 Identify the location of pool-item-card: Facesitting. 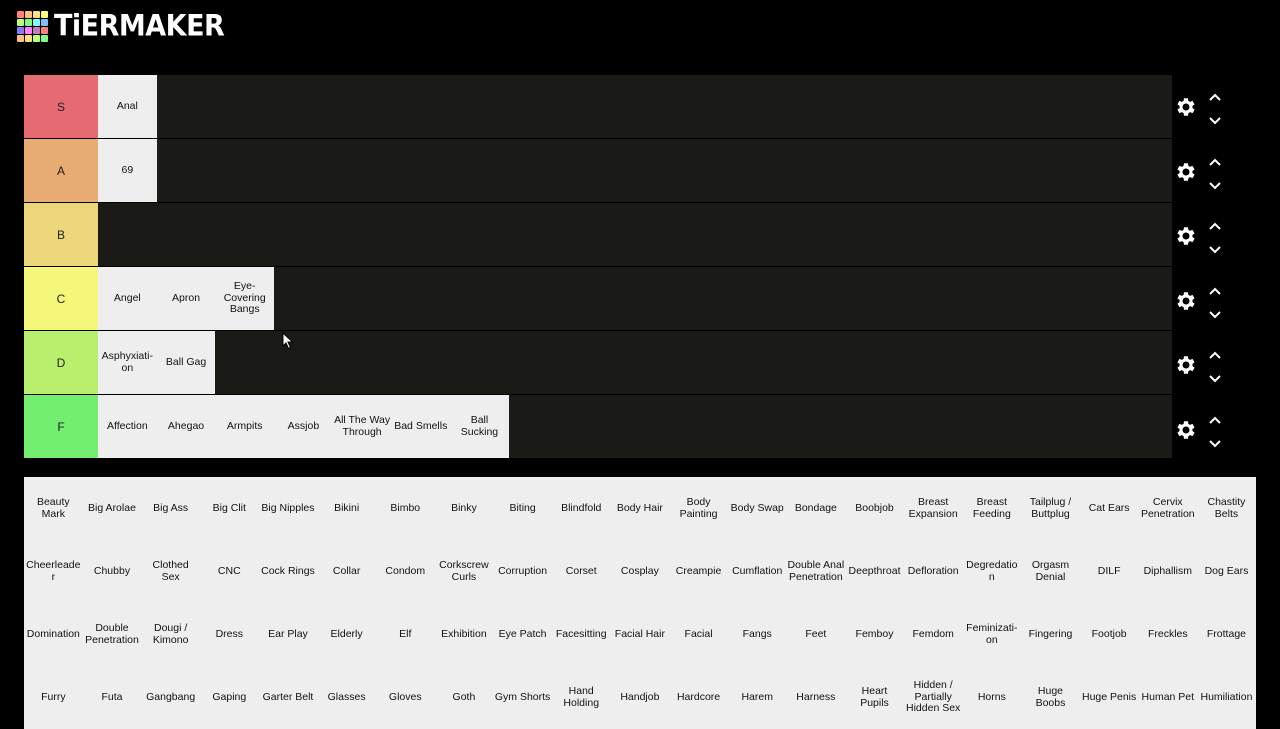
(581, 634).